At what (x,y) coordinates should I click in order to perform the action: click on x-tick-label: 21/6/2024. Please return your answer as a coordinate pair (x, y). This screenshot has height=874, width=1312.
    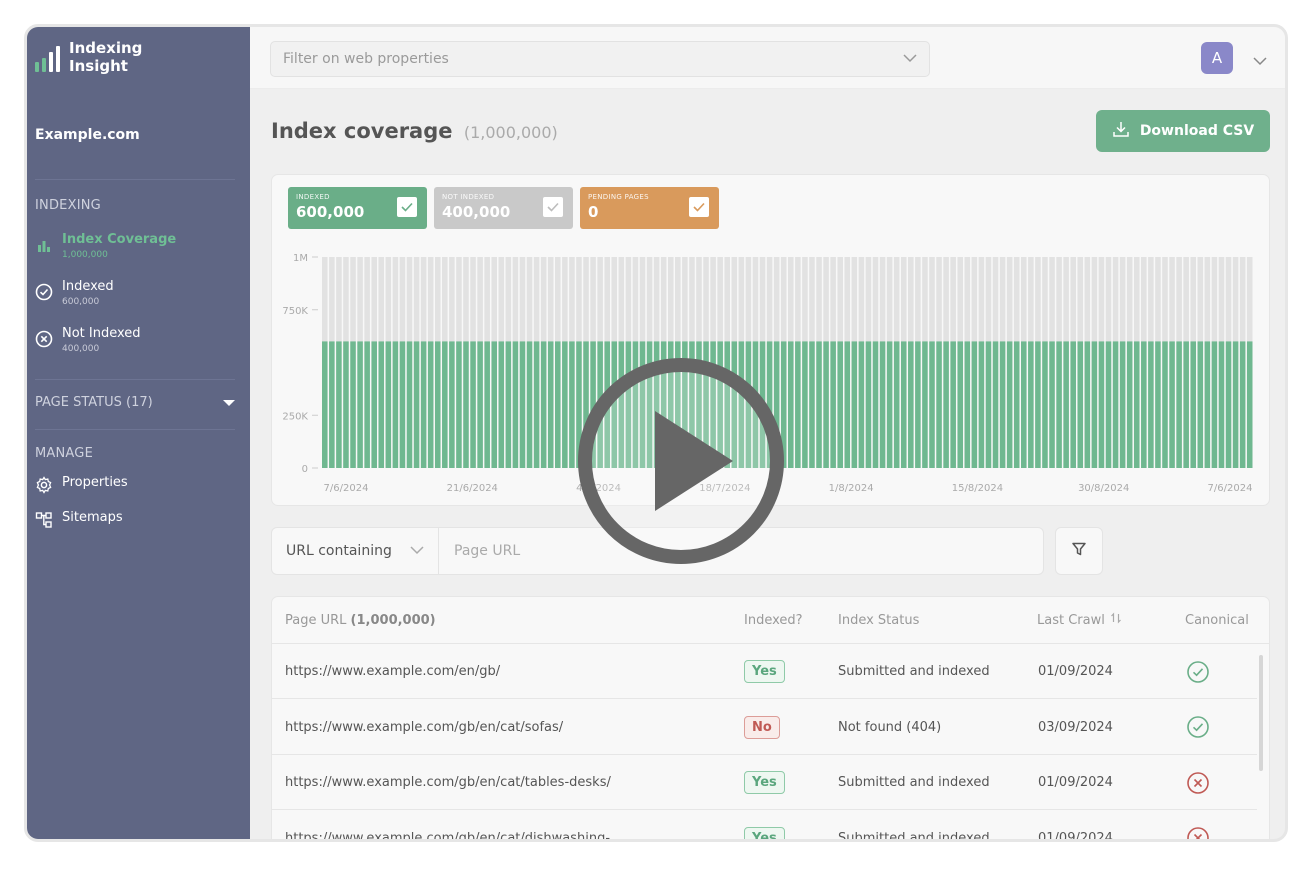
    Looking at the image, I should click on (472, 488).